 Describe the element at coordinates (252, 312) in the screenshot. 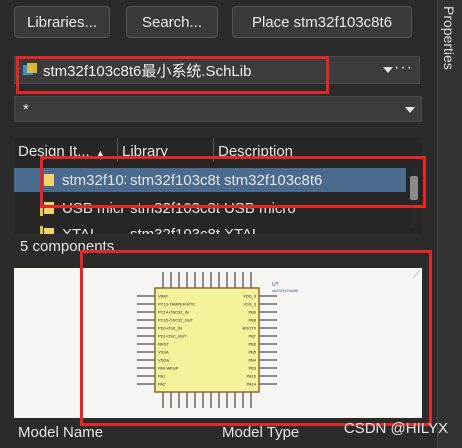

I see `pin-label-right: PB9` at that location.